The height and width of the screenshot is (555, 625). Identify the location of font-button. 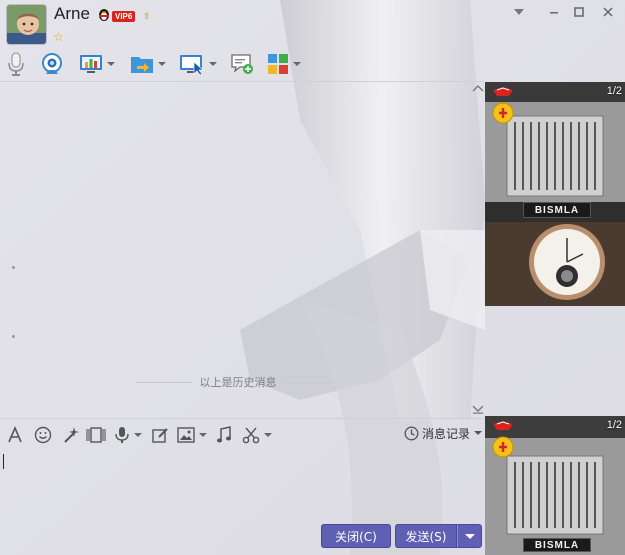
(15, 435).